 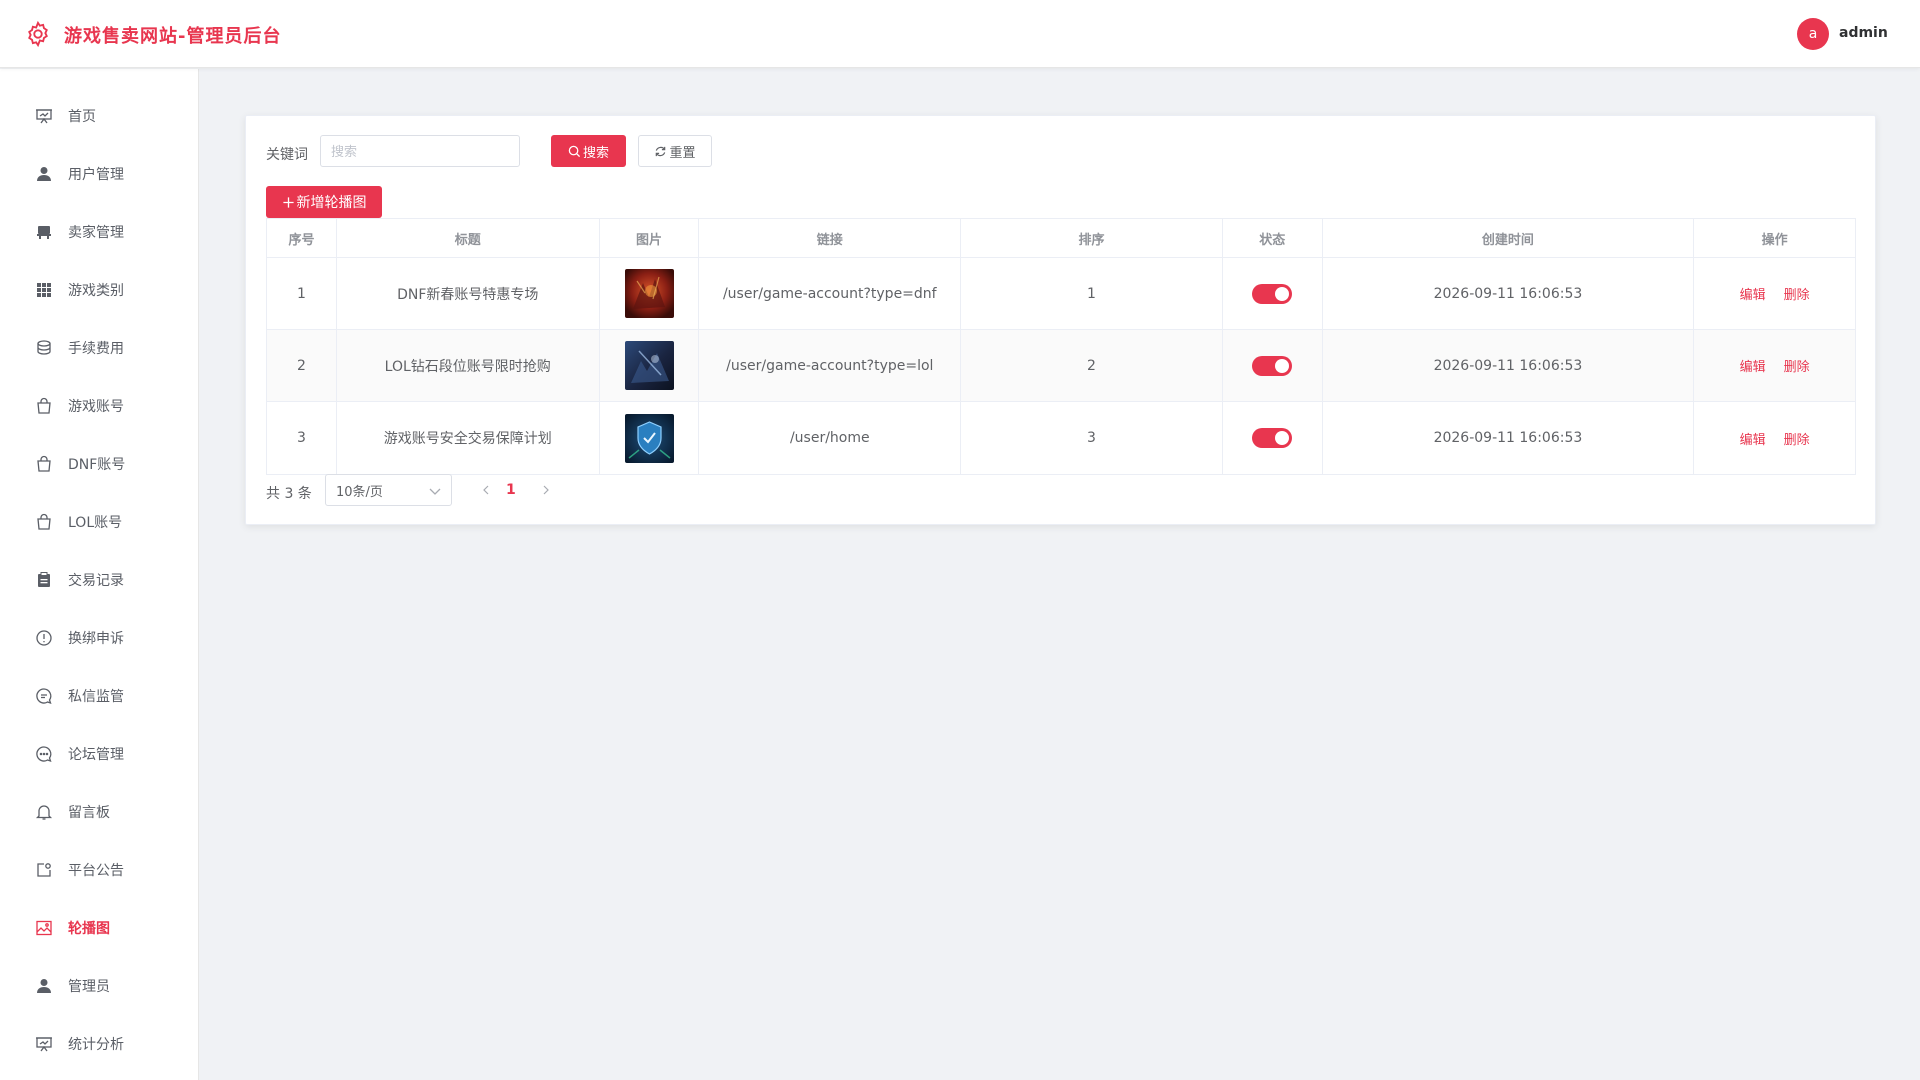 What do you see at coordinates (302, 438) in the screenshot?
I see `row-index: 3` at bounding box center [302, 438].